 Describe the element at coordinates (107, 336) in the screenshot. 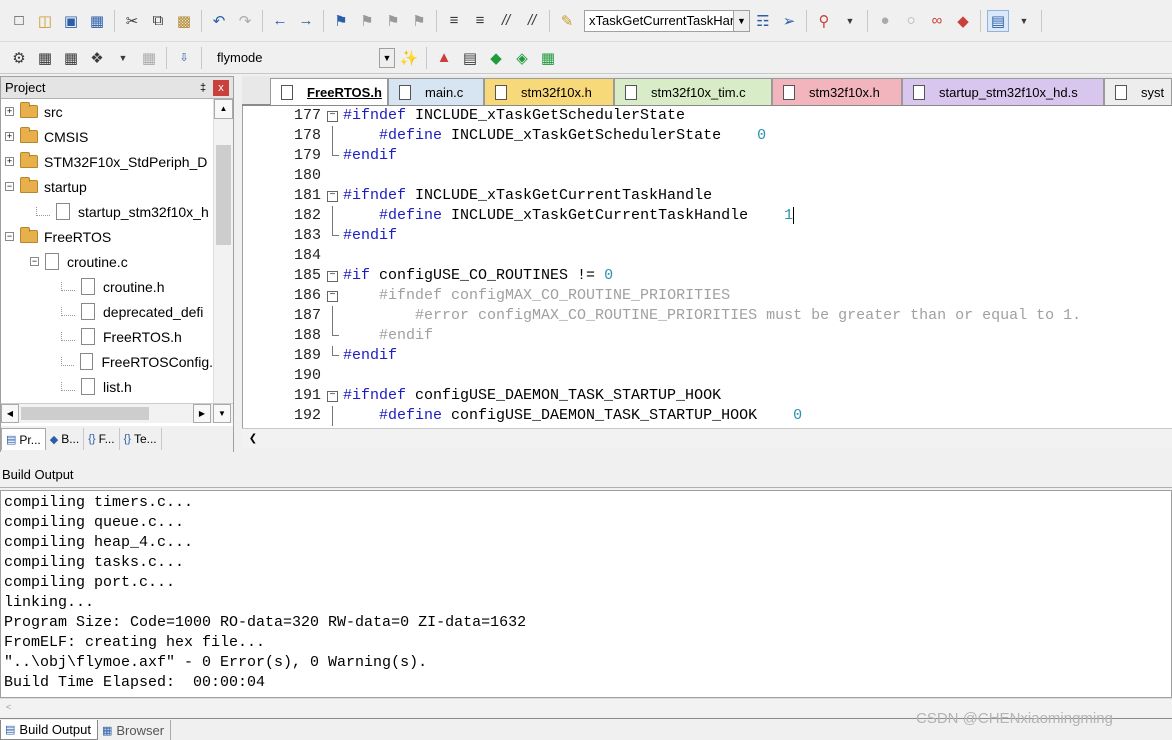

I see `tree-item: FreeRTOS.h` at that location.